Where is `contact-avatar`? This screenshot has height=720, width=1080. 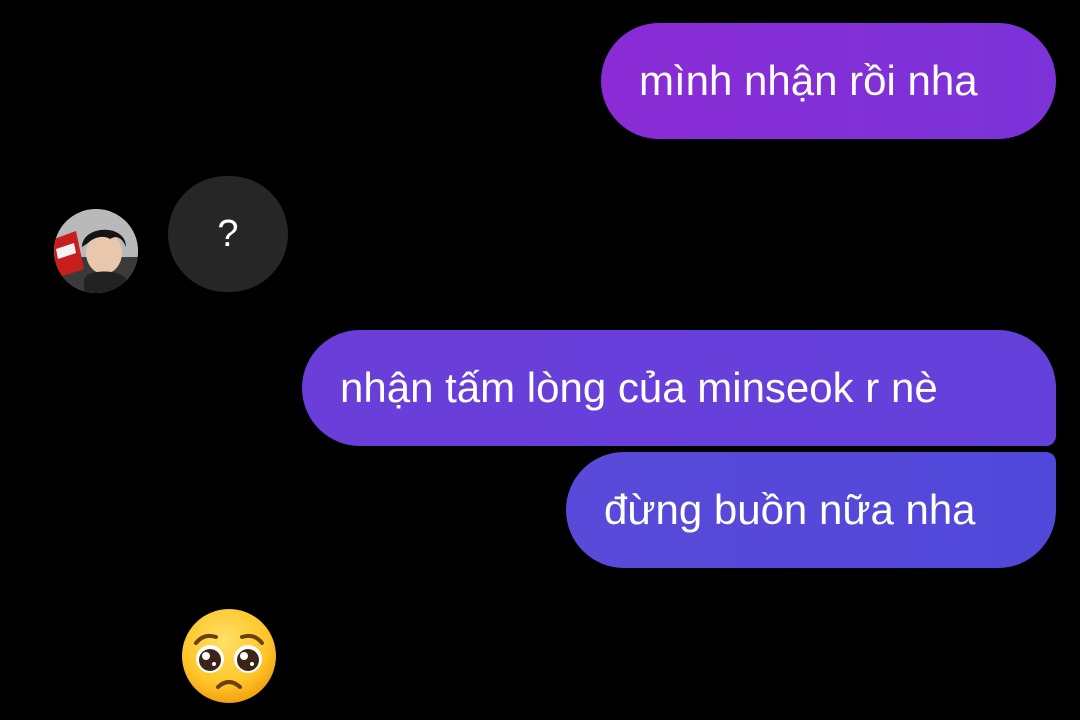
contact-avatar is located at coordinates (96, 251).